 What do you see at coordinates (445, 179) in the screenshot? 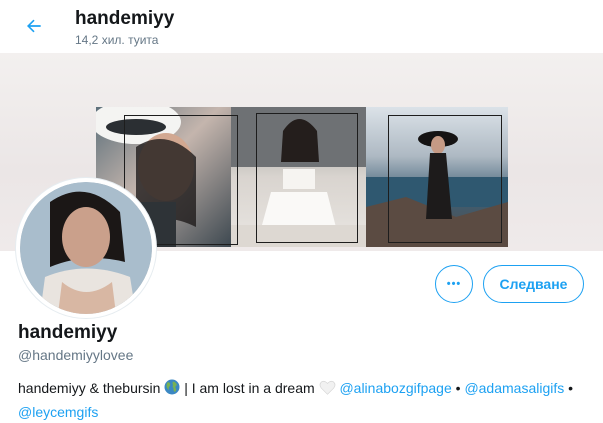
I see `collage-frame-right` at bounding box center [445, 179].